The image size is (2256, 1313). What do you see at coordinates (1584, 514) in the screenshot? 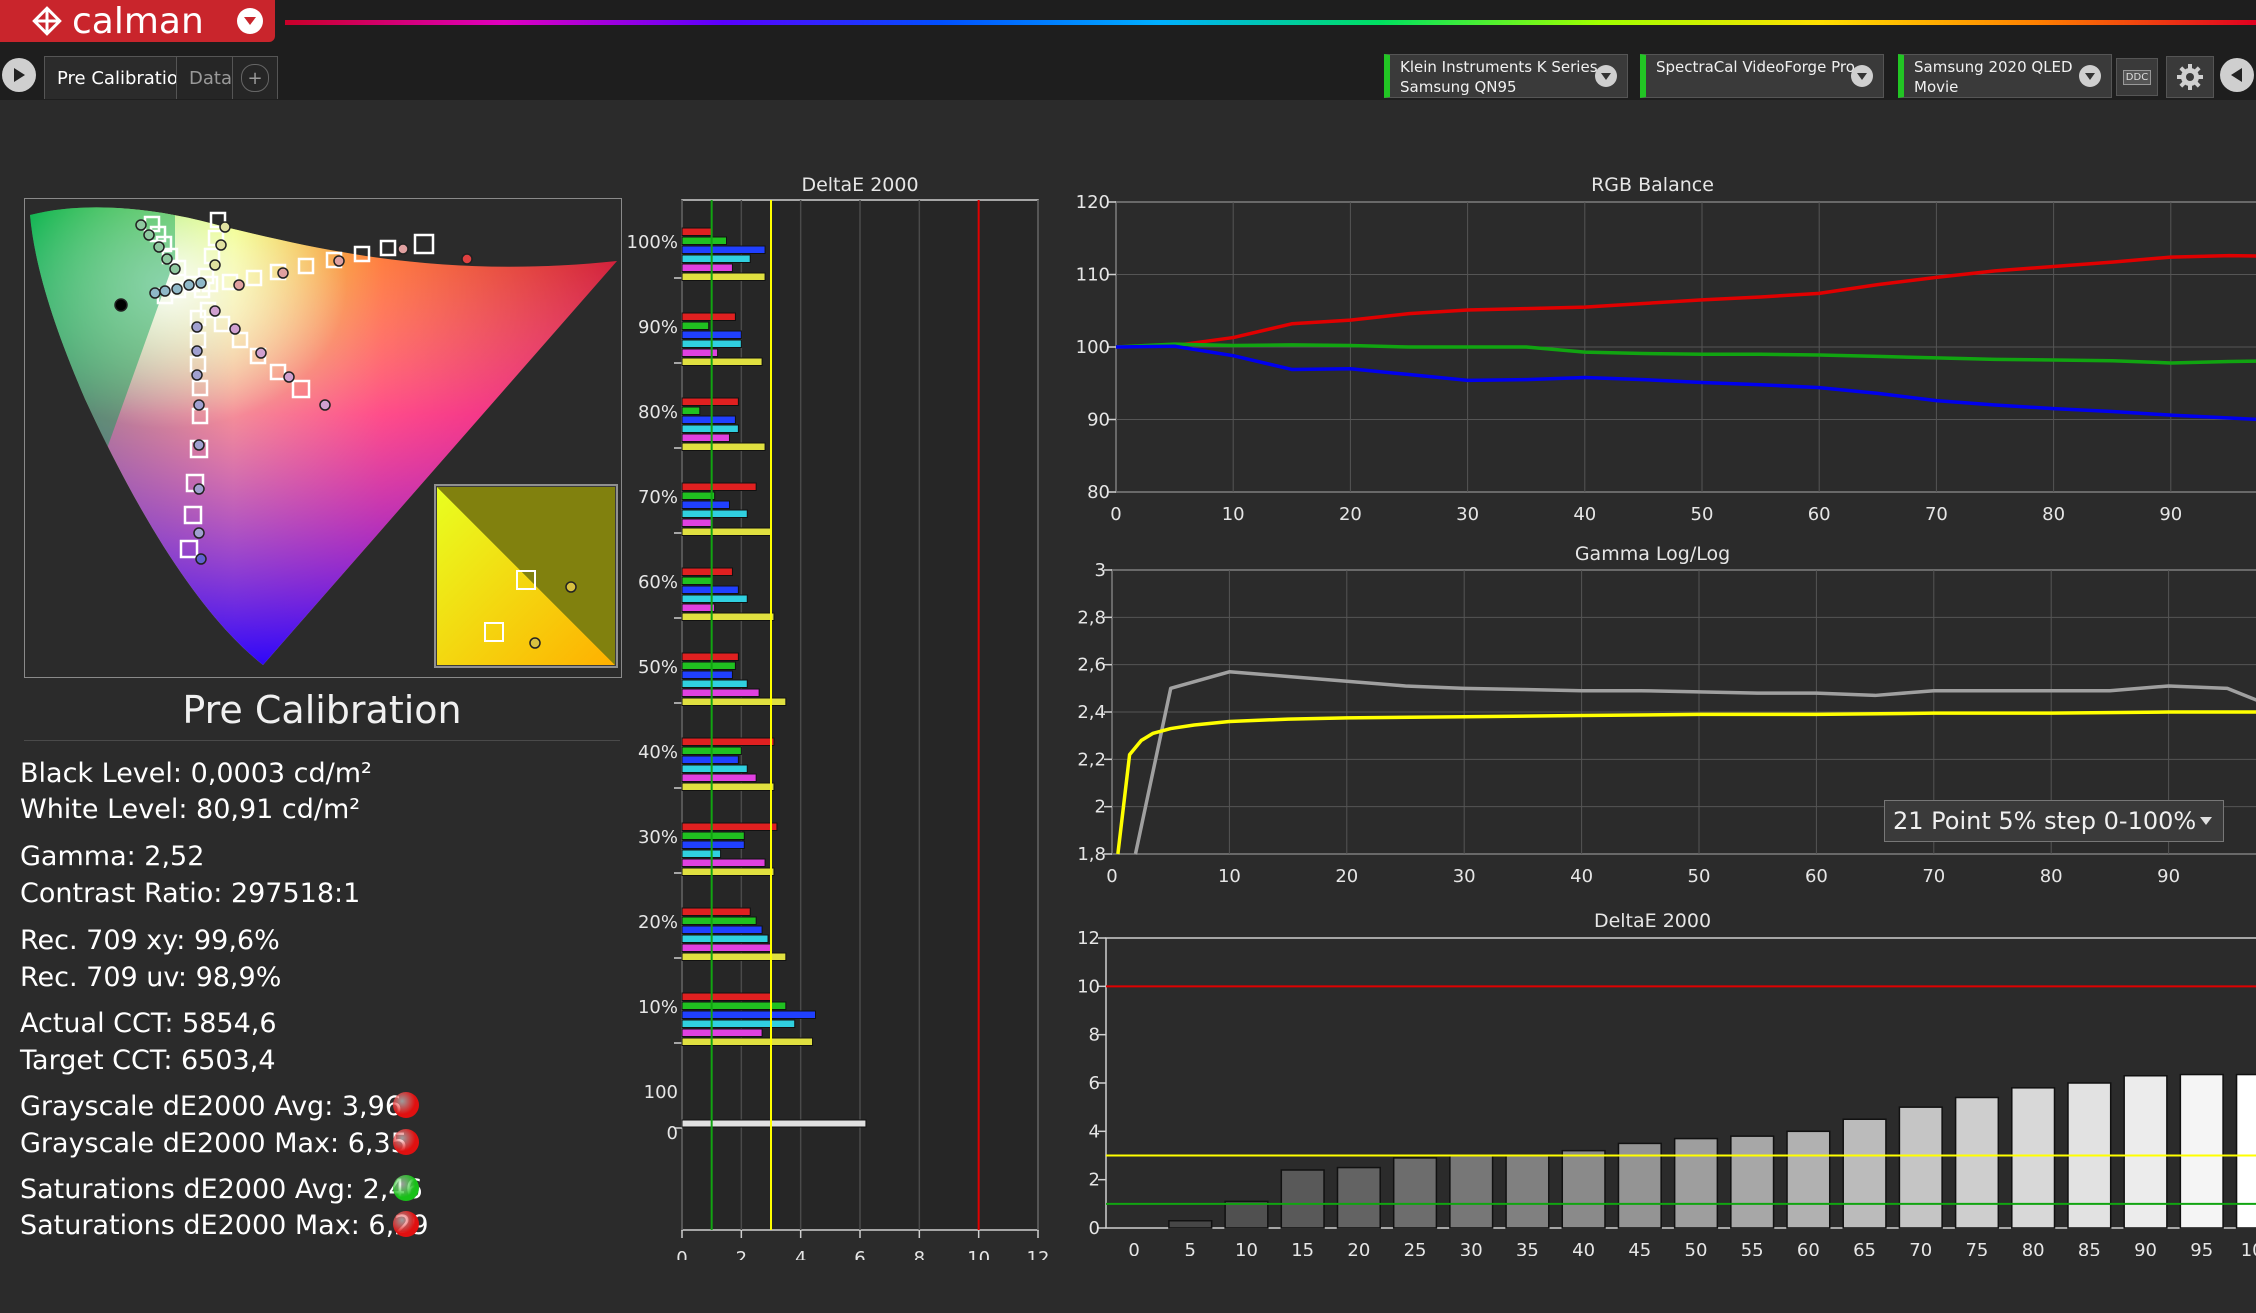
I see `x-tick-label: 40` at bounding box center [1584, 514].